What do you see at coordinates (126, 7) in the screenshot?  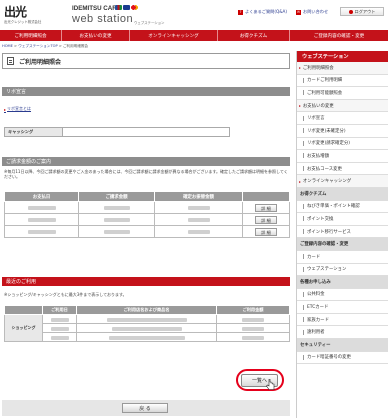 I see `card-brand-icons` at bounding box center [126, 7].